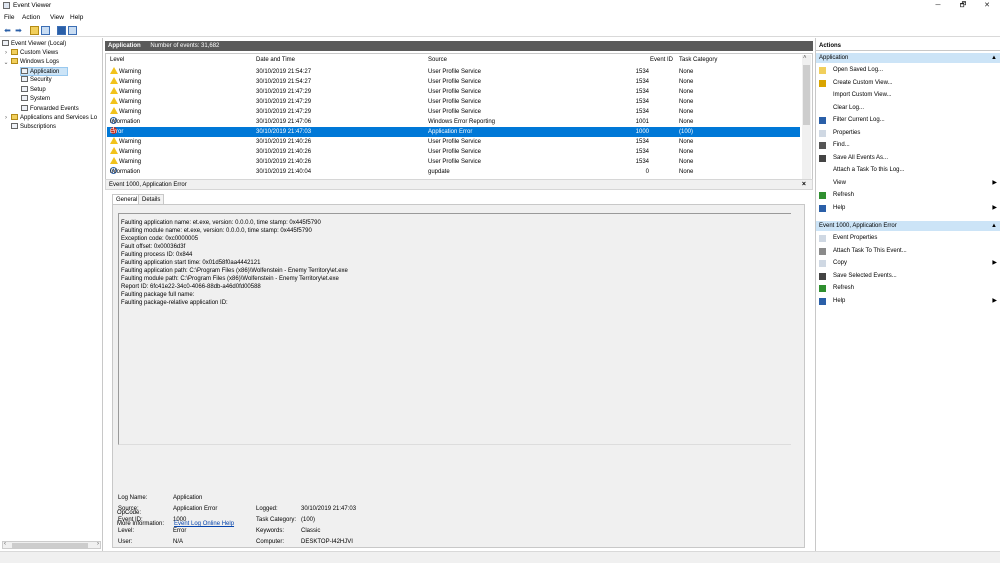  Describe the element at coordinates (938, 6) in the screenshot. I see `minimize-button: ─` at that location.